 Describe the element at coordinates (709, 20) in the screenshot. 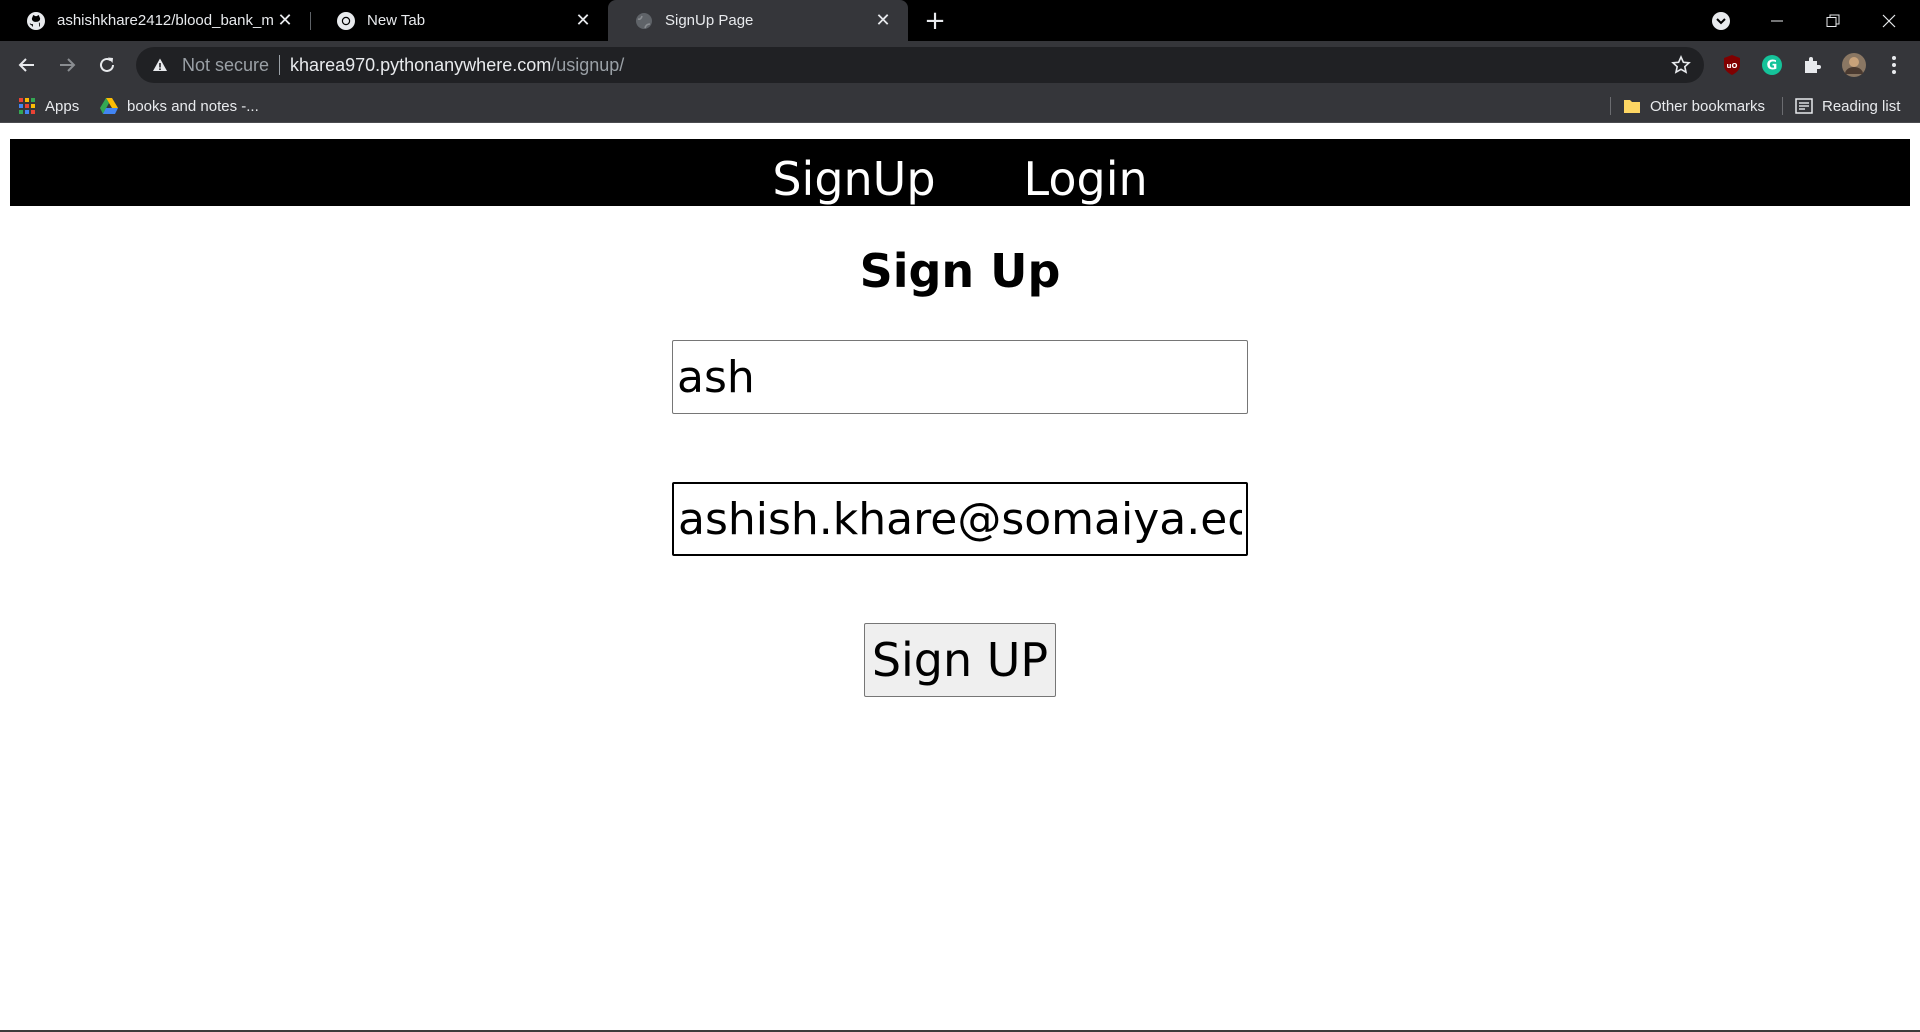

I see `tab-title: SignUp Page` at that location.